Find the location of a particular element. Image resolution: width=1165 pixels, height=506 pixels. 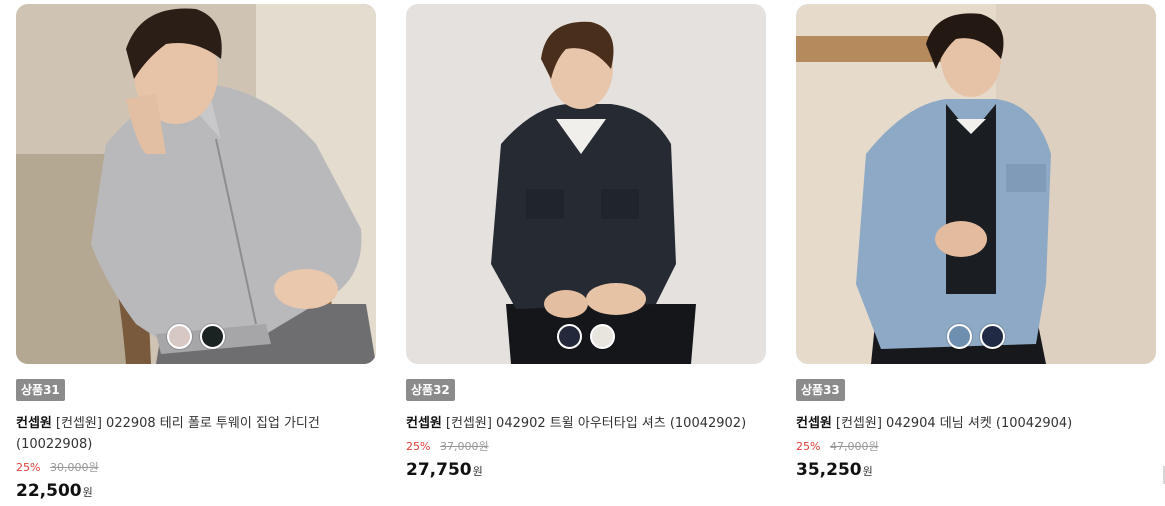

product-title: [컨셉원] 042902 트윌 아우터타입 셔츠 (10042902) is located at coordinates (596, 423).